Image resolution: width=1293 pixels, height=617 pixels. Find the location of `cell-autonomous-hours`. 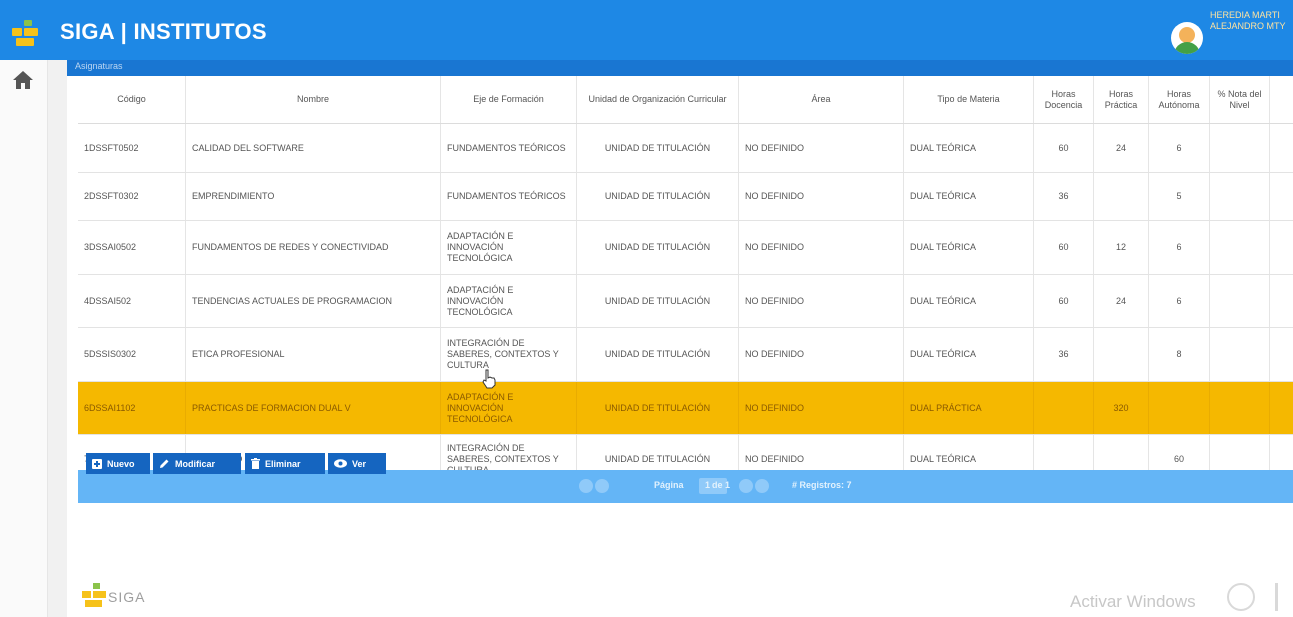

cell-autonomous-hours is located at coordinates (1179, 408).